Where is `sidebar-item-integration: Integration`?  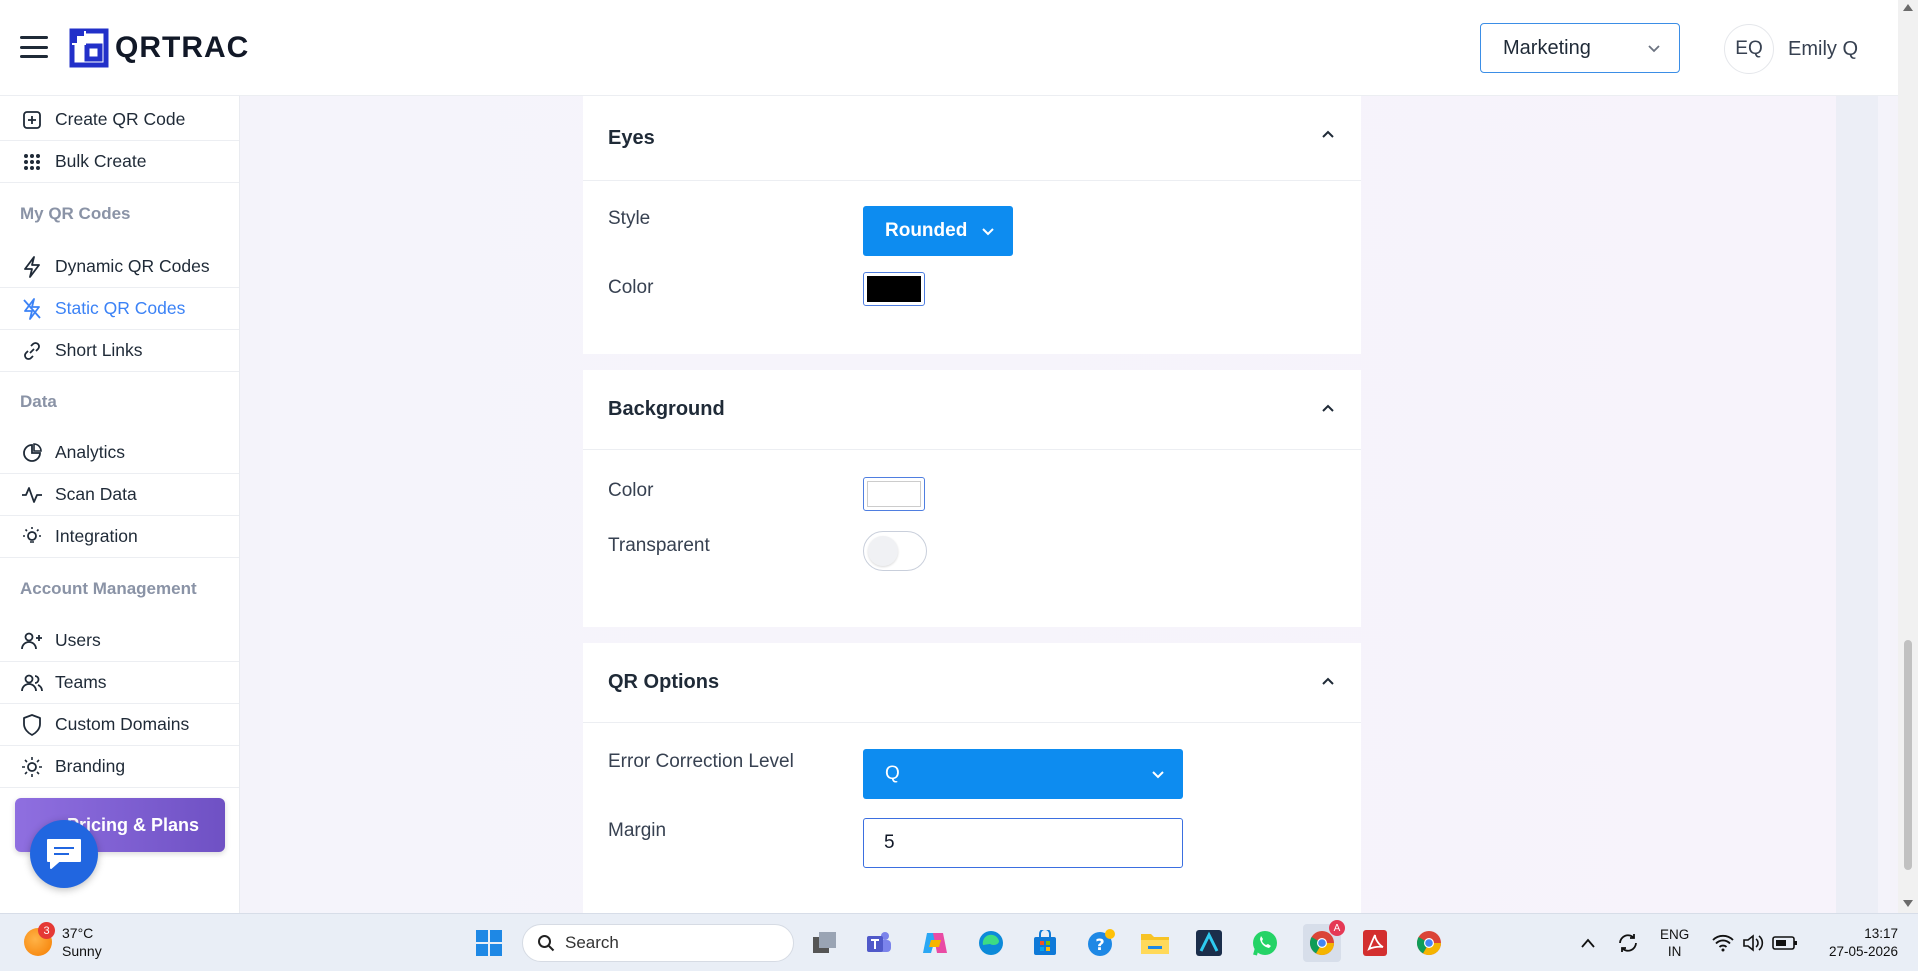 sidebar-item-integration: Integration is located at coordinates (119, 537).